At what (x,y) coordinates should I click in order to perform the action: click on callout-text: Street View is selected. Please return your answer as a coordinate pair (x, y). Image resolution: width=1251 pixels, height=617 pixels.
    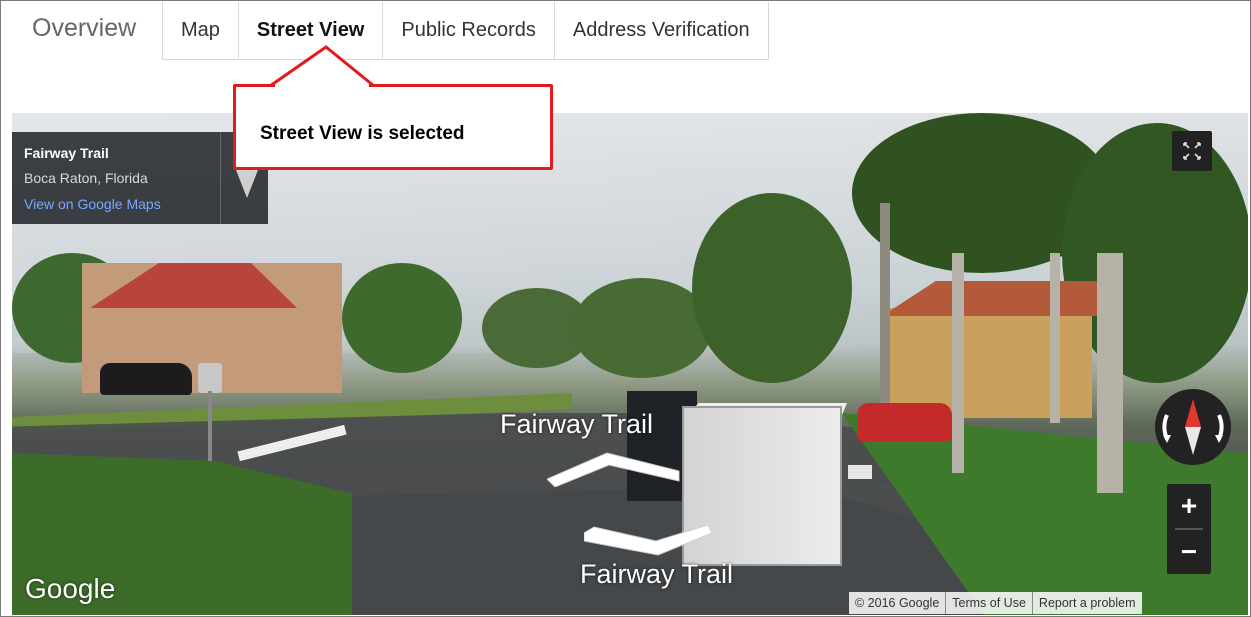
    Looking at the image, I should click on (362, 133).